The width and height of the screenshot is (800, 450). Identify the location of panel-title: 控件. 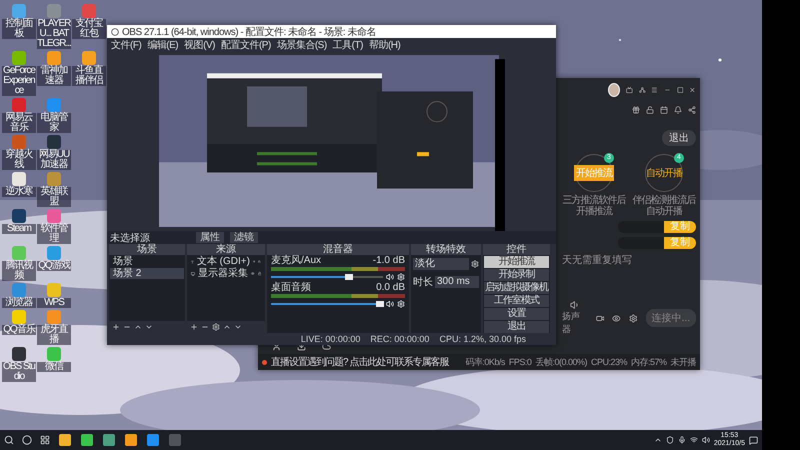
(516, 249).